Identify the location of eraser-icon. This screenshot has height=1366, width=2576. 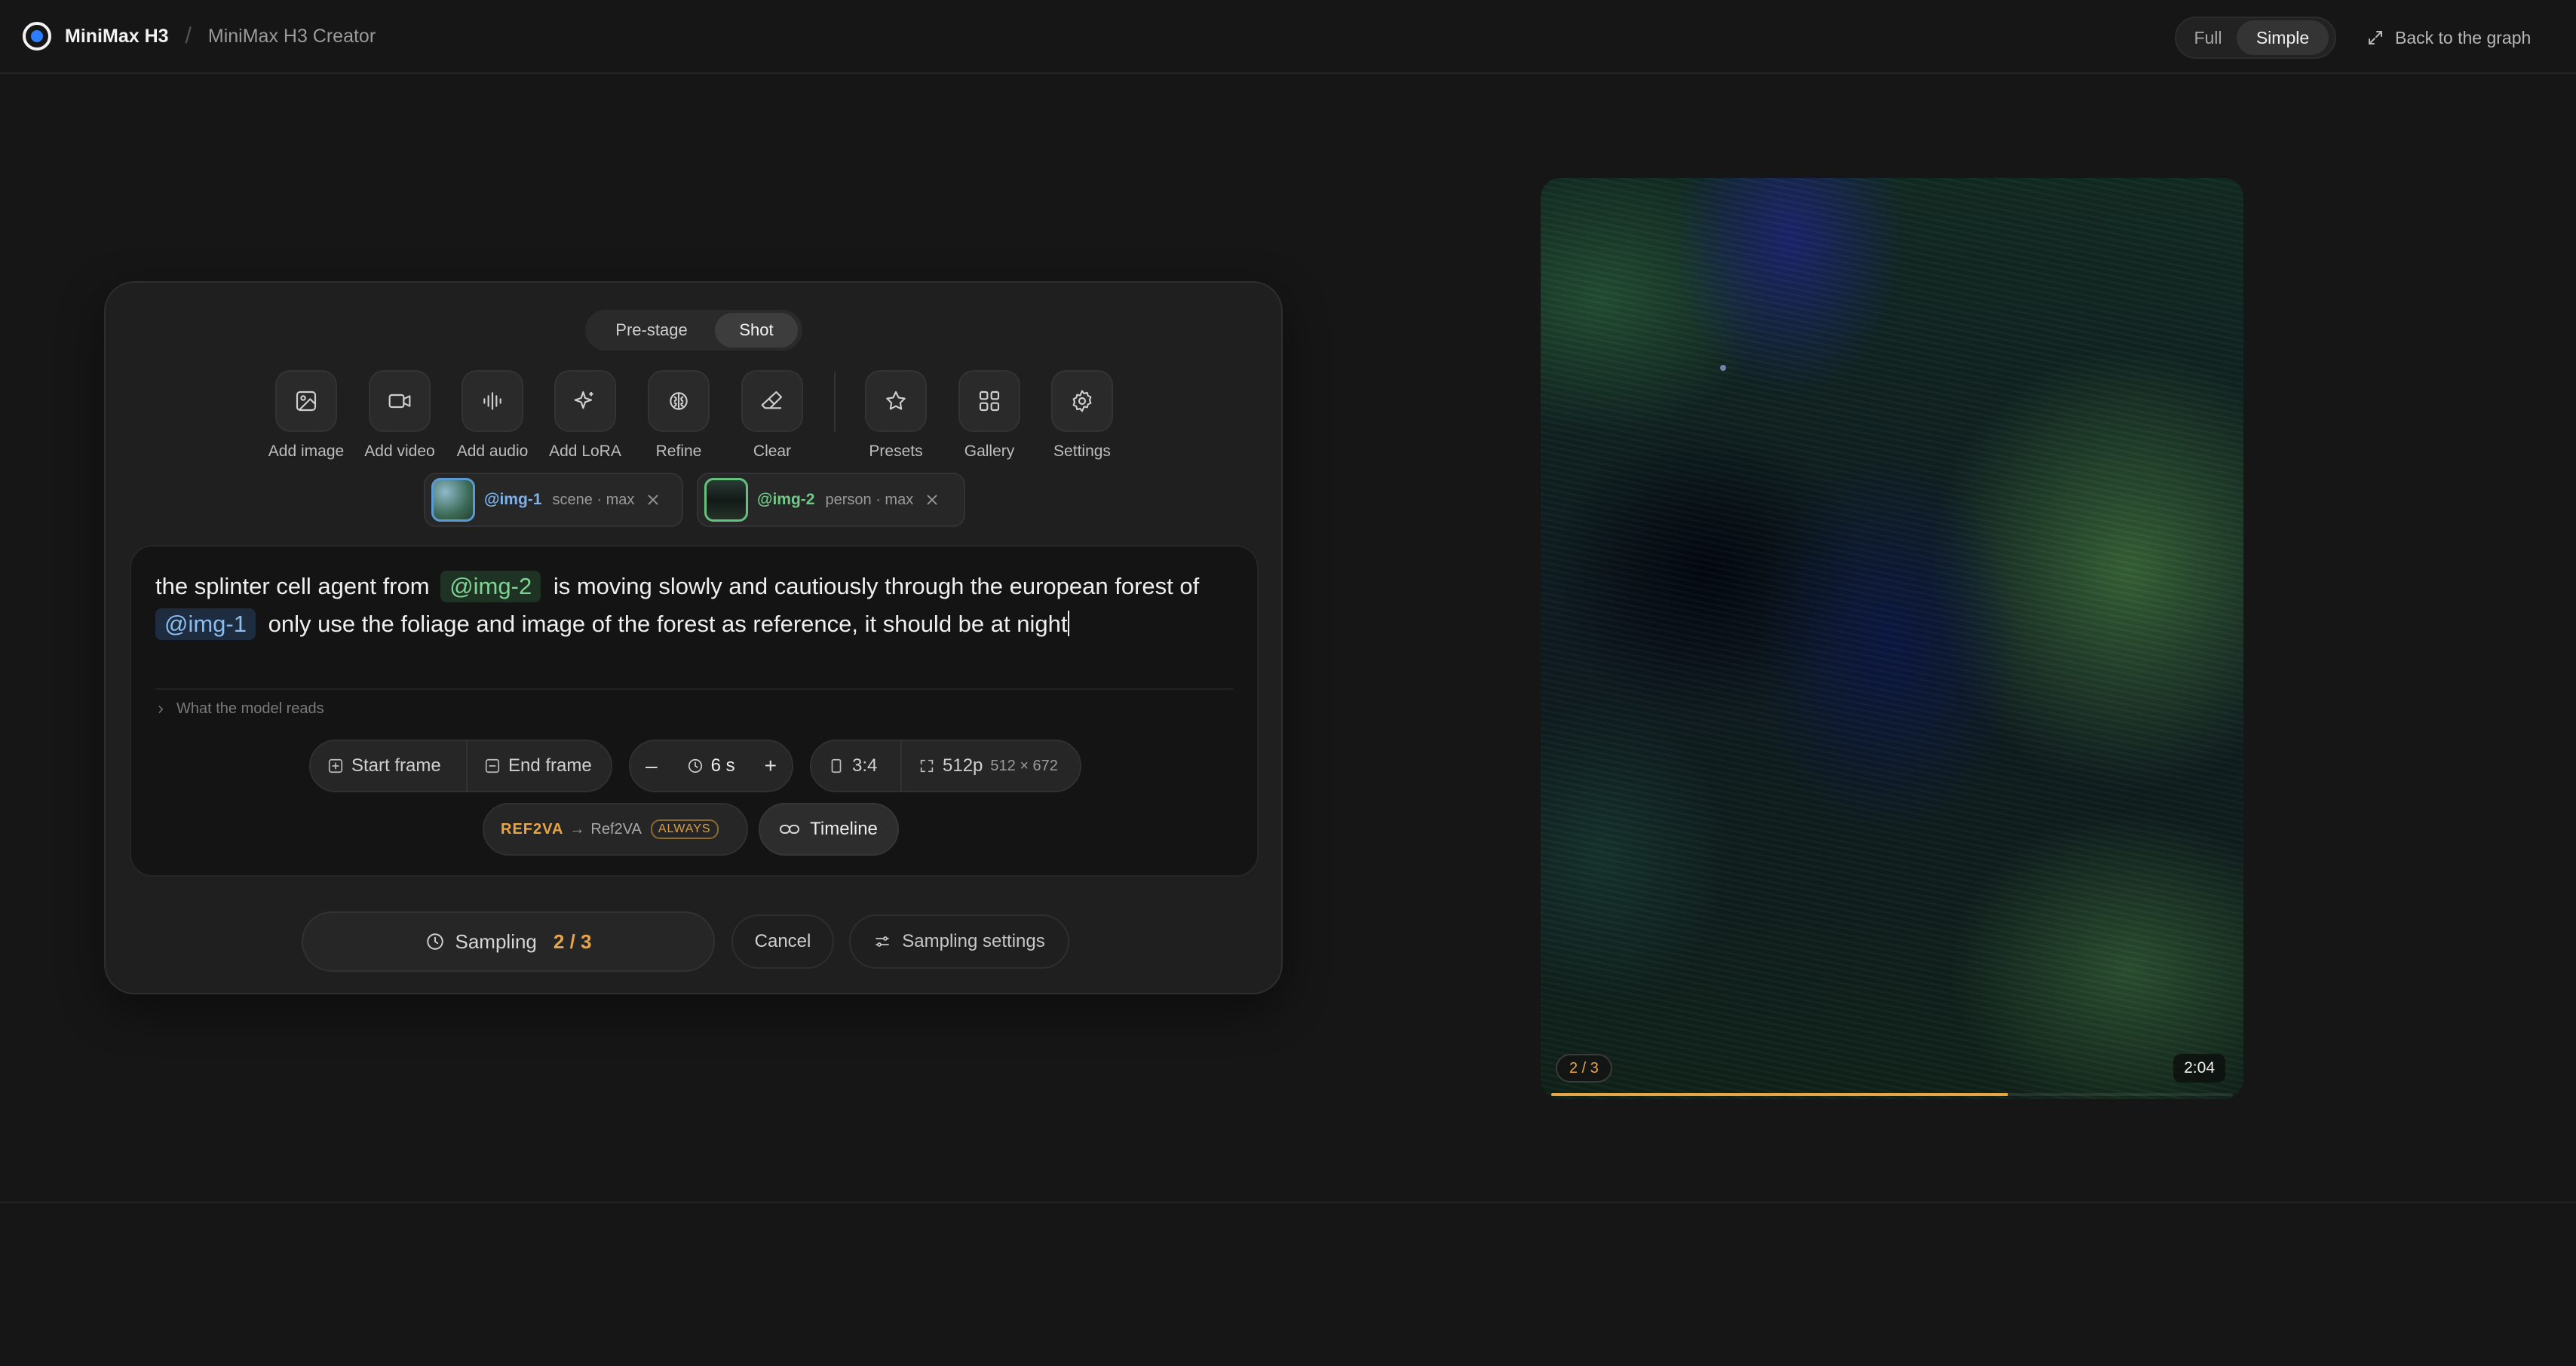
(772, 400).